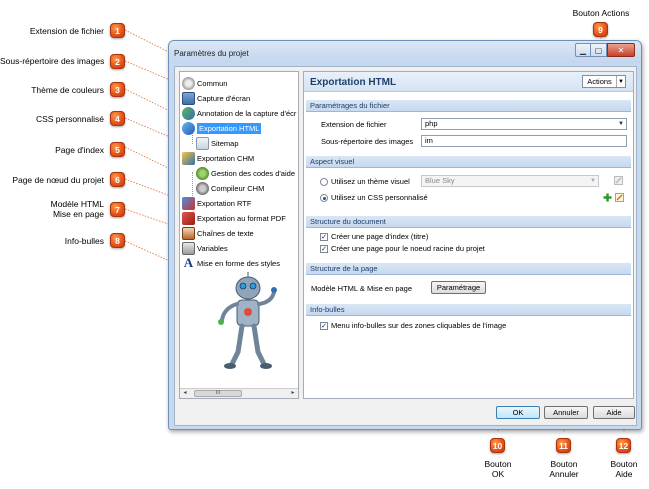  What do you see at coordinates (468, 162) in the screenshot?
I see `section-visual: Aspect visuel` at bounding box center [468, 162].